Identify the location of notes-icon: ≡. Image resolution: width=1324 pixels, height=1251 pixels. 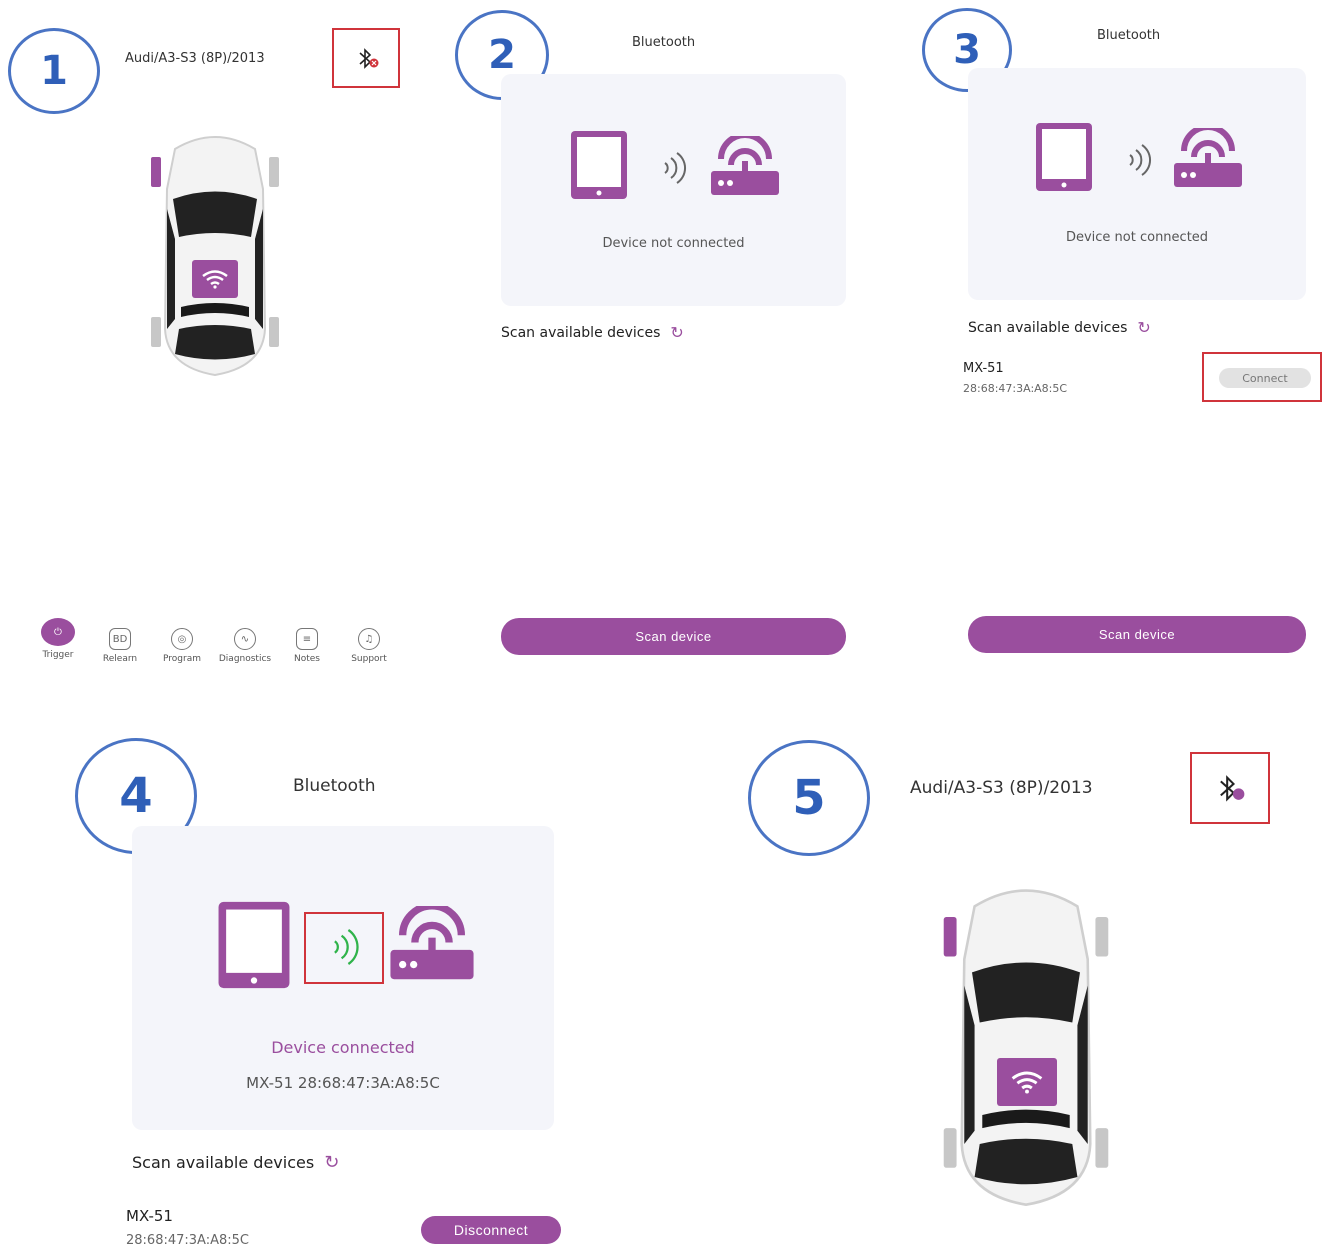
(307, 639).